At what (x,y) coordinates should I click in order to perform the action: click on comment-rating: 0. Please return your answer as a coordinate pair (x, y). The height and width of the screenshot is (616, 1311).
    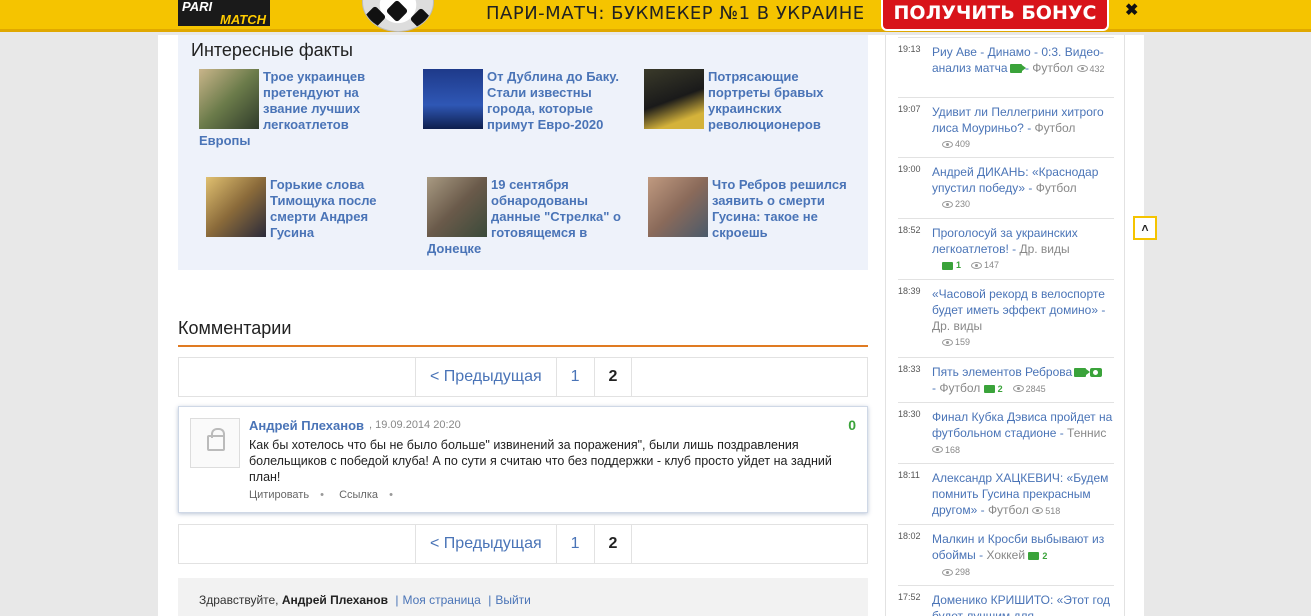
    Looking at the image, I should click on (852, 425).